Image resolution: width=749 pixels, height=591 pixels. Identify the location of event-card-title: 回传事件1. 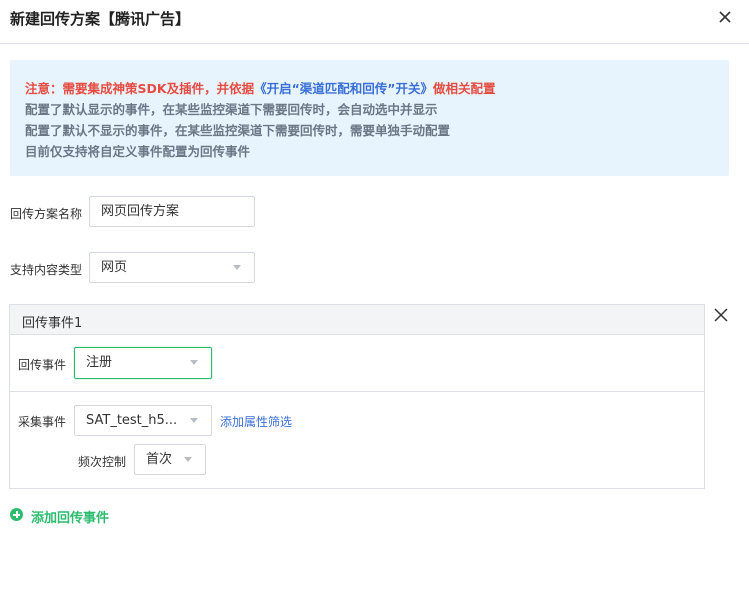
(52, 323).